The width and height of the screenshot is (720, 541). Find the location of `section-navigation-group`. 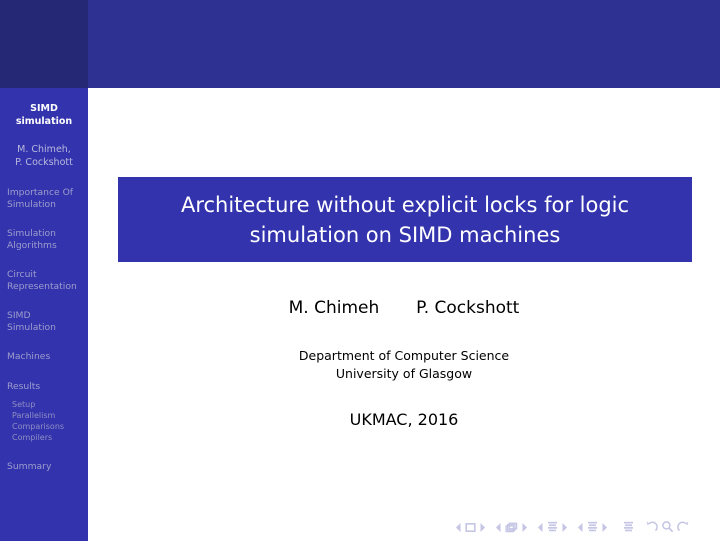

section-navigation-group is located at coordinates (592, 527).